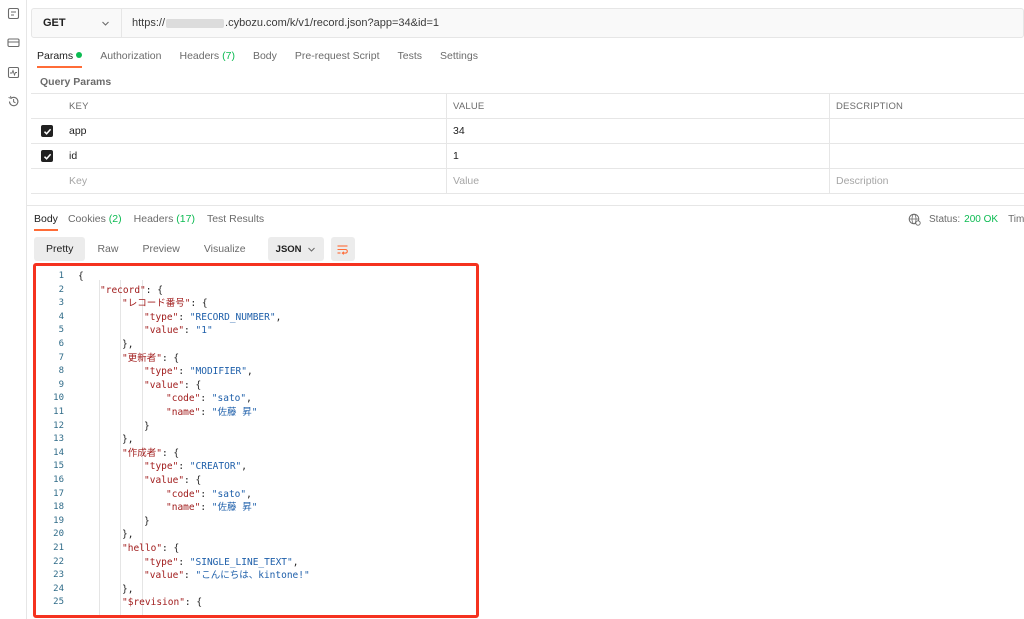 Image resolution: width=1024 pixels, height=619 pixels. I want to click on code-text: }, so click(147, 427).